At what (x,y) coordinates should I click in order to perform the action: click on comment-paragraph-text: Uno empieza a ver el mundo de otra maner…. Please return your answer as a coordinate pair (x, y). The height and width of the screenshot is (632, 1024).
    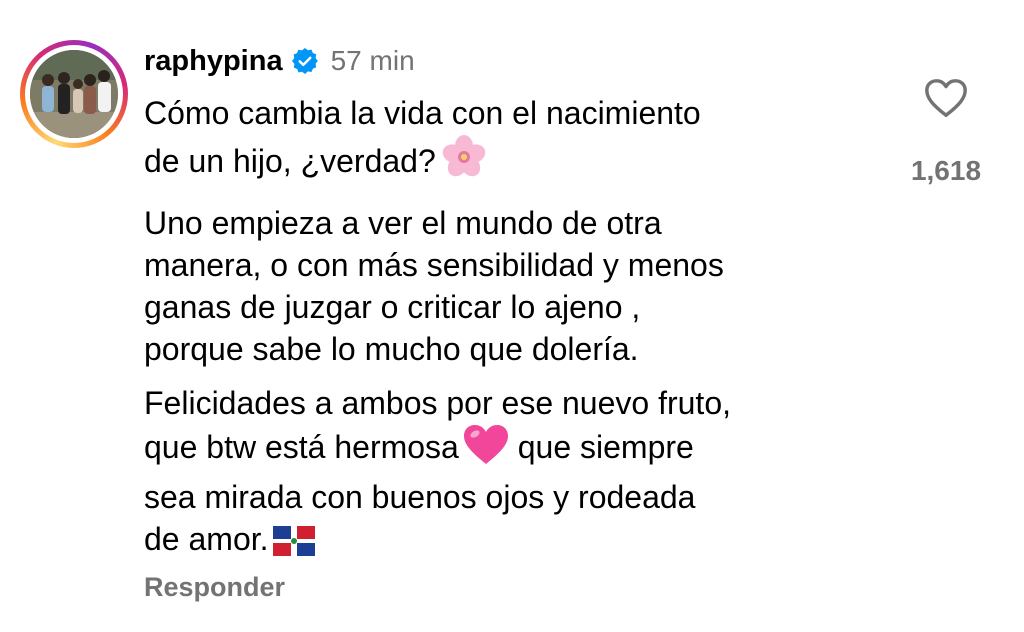
    Looking at the image, I should click on (434, 286).